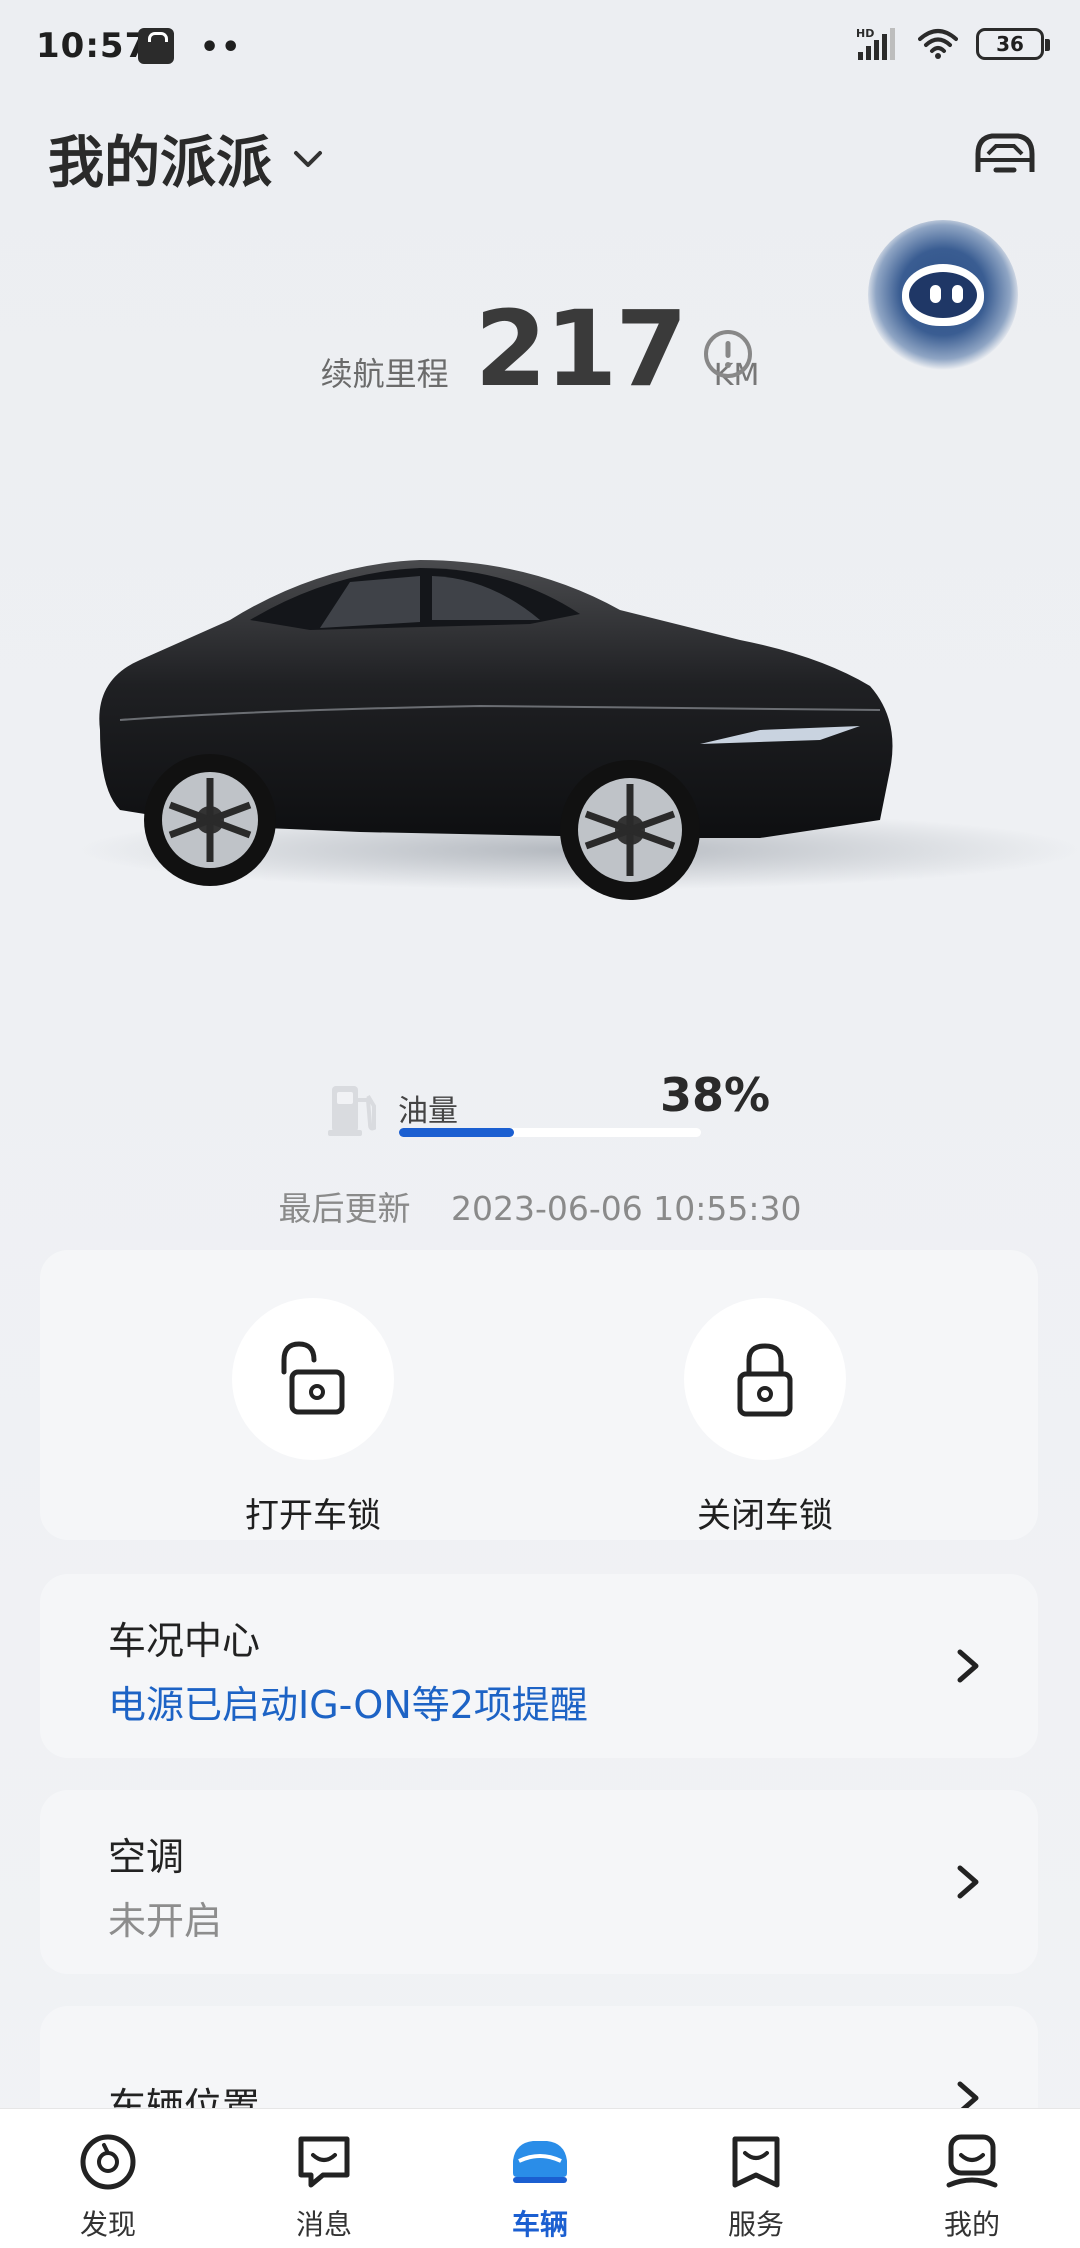 Image resolution: width=1080 pixels, height=2248 pixels. Describe the element at coordinates (160, 163) in the screenshot. I see `page-title: 我的派派` at that location.